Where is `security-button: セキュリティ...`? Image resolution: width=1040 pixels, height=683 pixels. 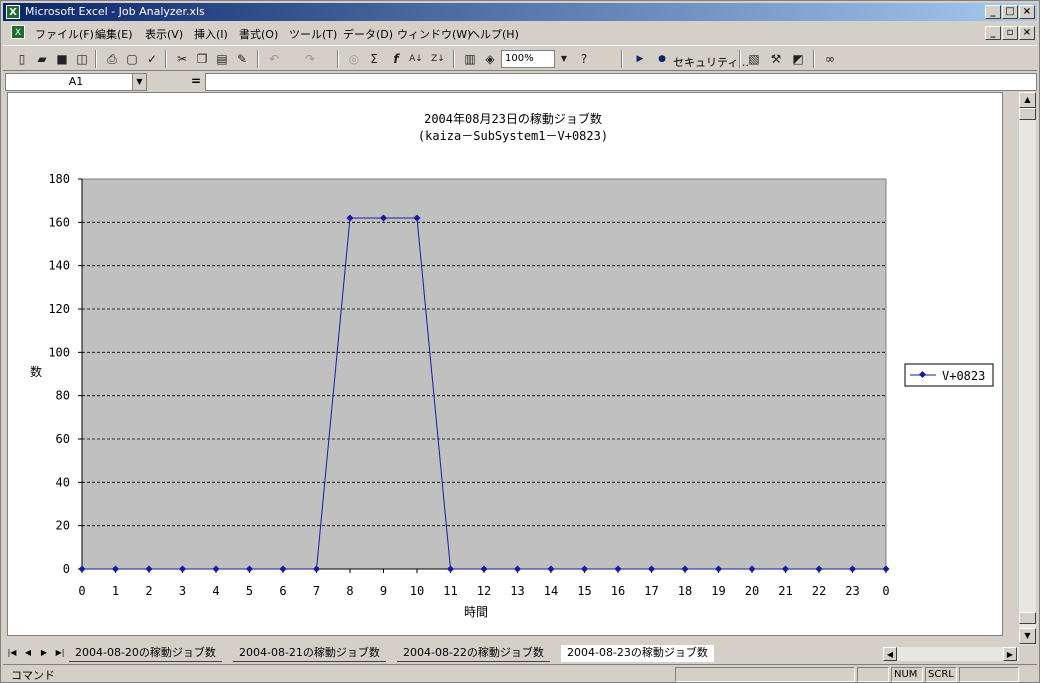 security-button: セキュリティ... is located at coordinates (711, 62).